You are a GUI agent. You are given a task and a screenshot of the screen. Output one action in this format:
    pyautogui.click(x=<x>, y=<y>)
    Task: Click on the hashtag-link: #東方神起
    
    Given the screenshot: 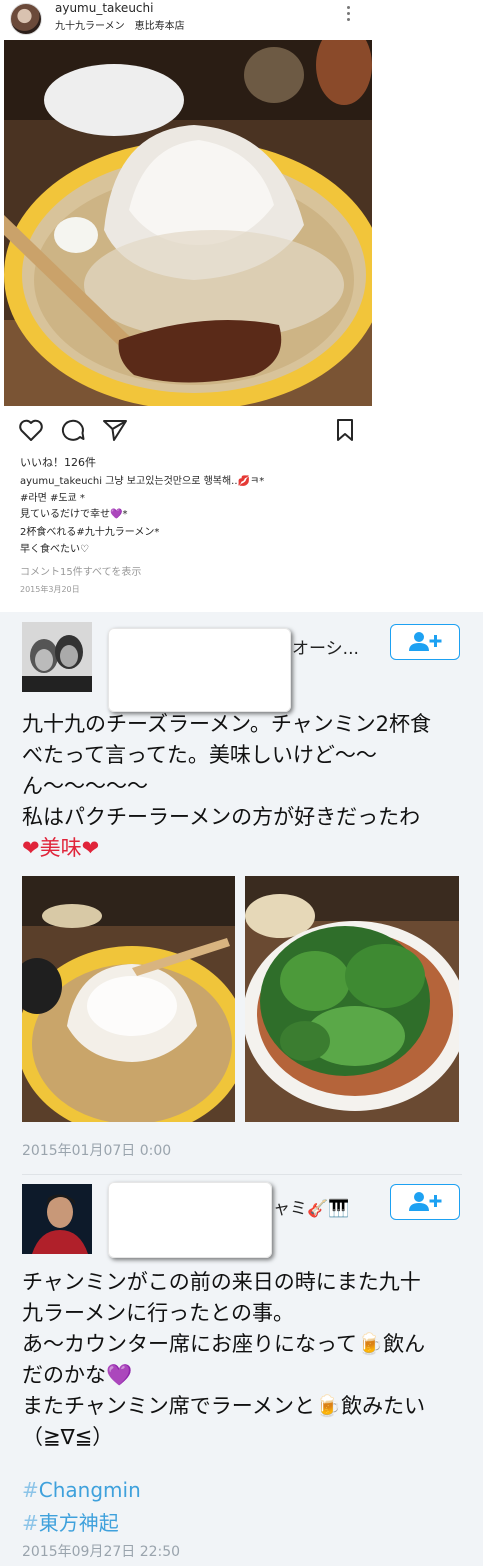 What is the action you would take?
    pyautogui.click(x=70, y=1521)
    